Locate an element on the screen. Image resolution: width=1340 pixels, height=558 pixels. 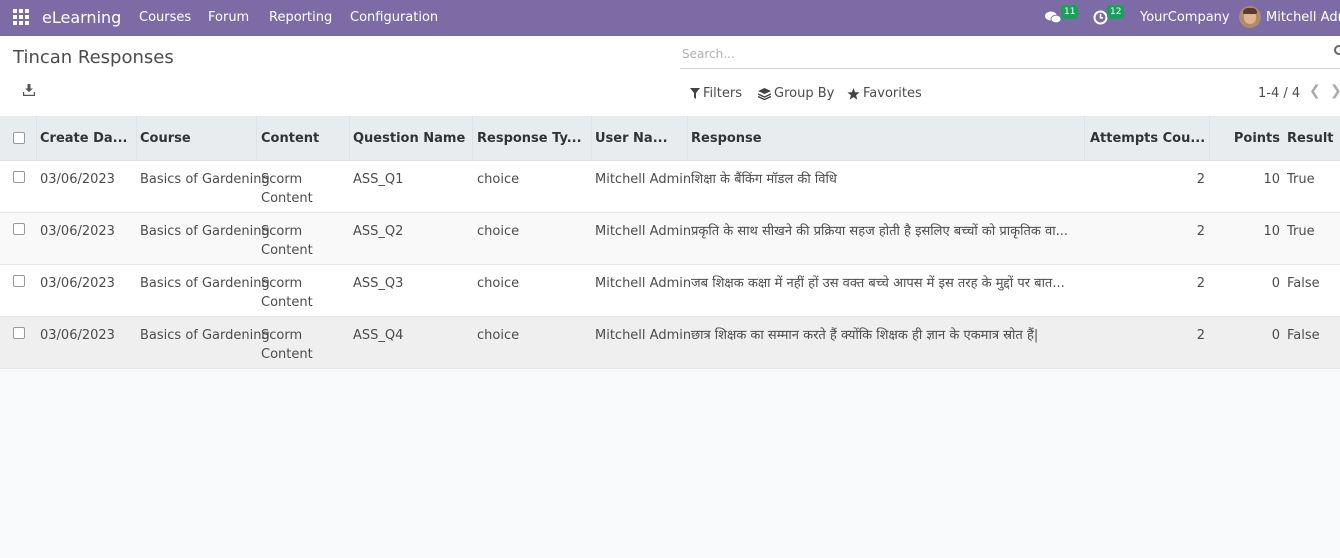
menu-reporting: Reporting is located at coordinates (300, 17).